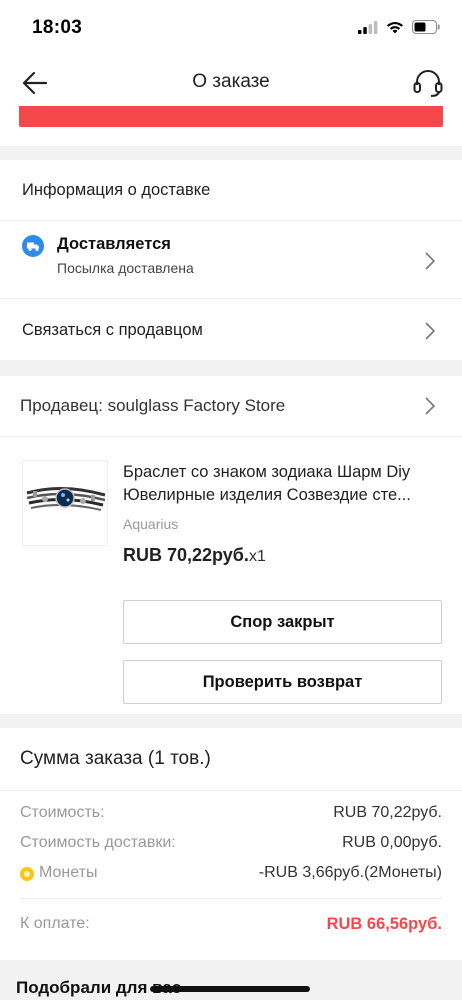  I want to click on status-time: 18:03, so click(57, 27).